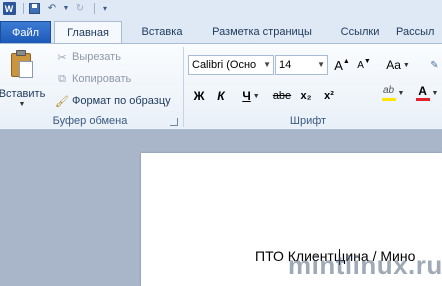  I want to click on customize-qat-icon: ▾, so click(105, 8).